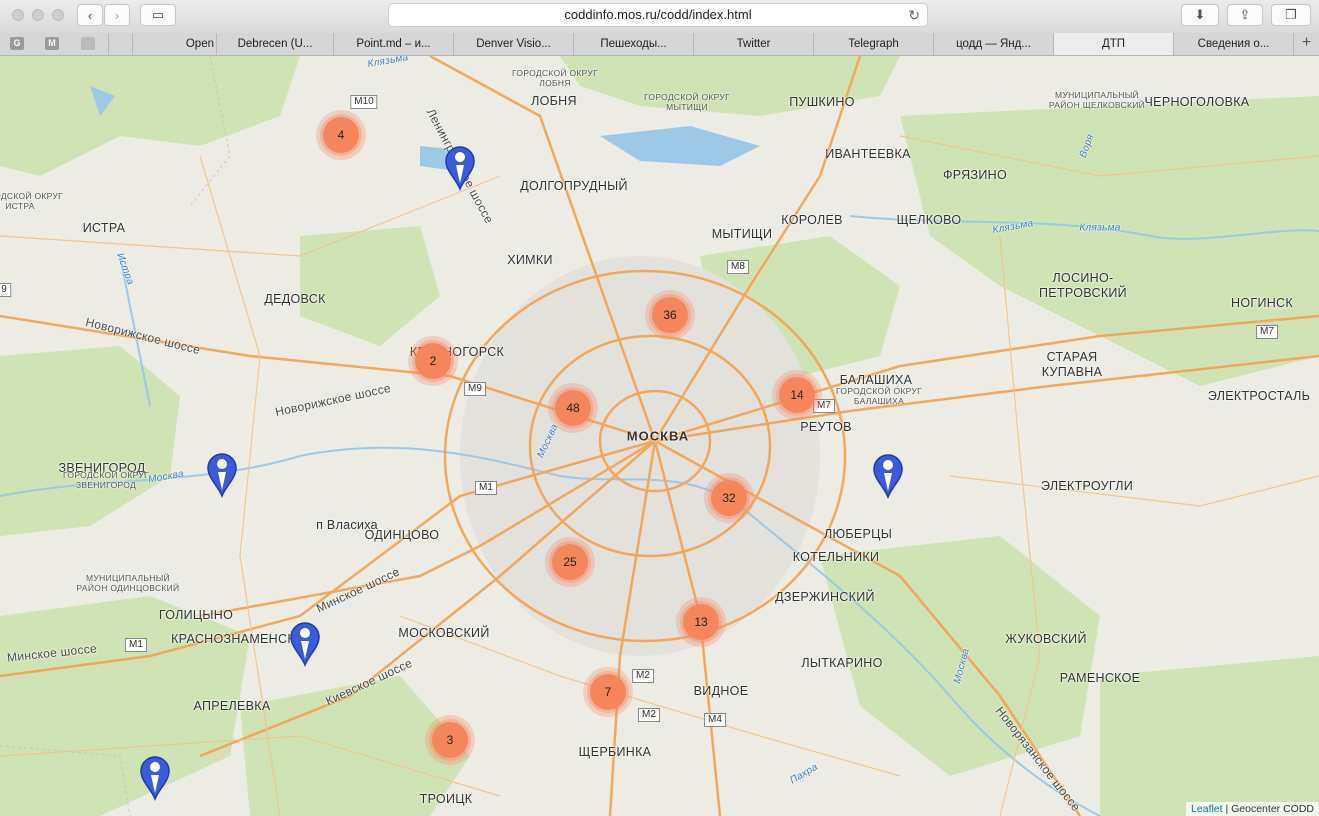 This screenshot has height=816, width=1319. I want to click on place-label: НОГИНСК, so click(1262, 303).